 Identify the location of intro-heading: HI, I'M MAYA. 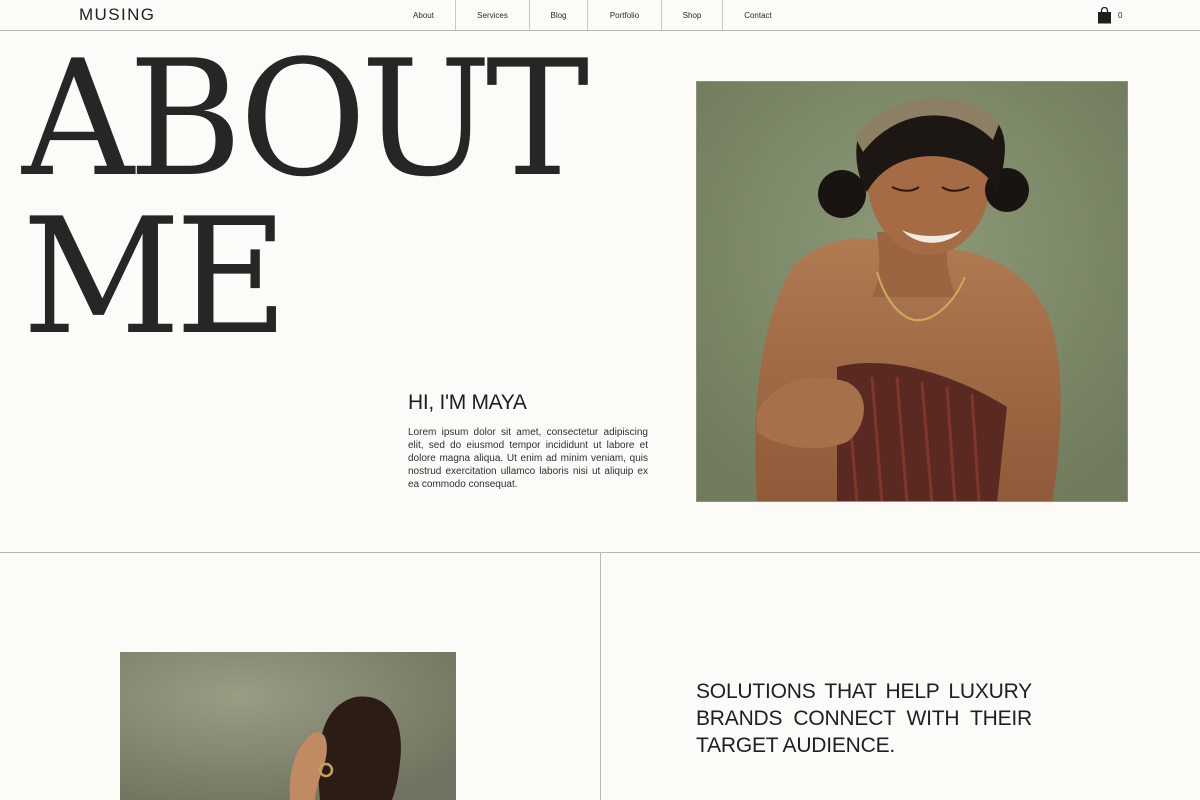
(467, 402).